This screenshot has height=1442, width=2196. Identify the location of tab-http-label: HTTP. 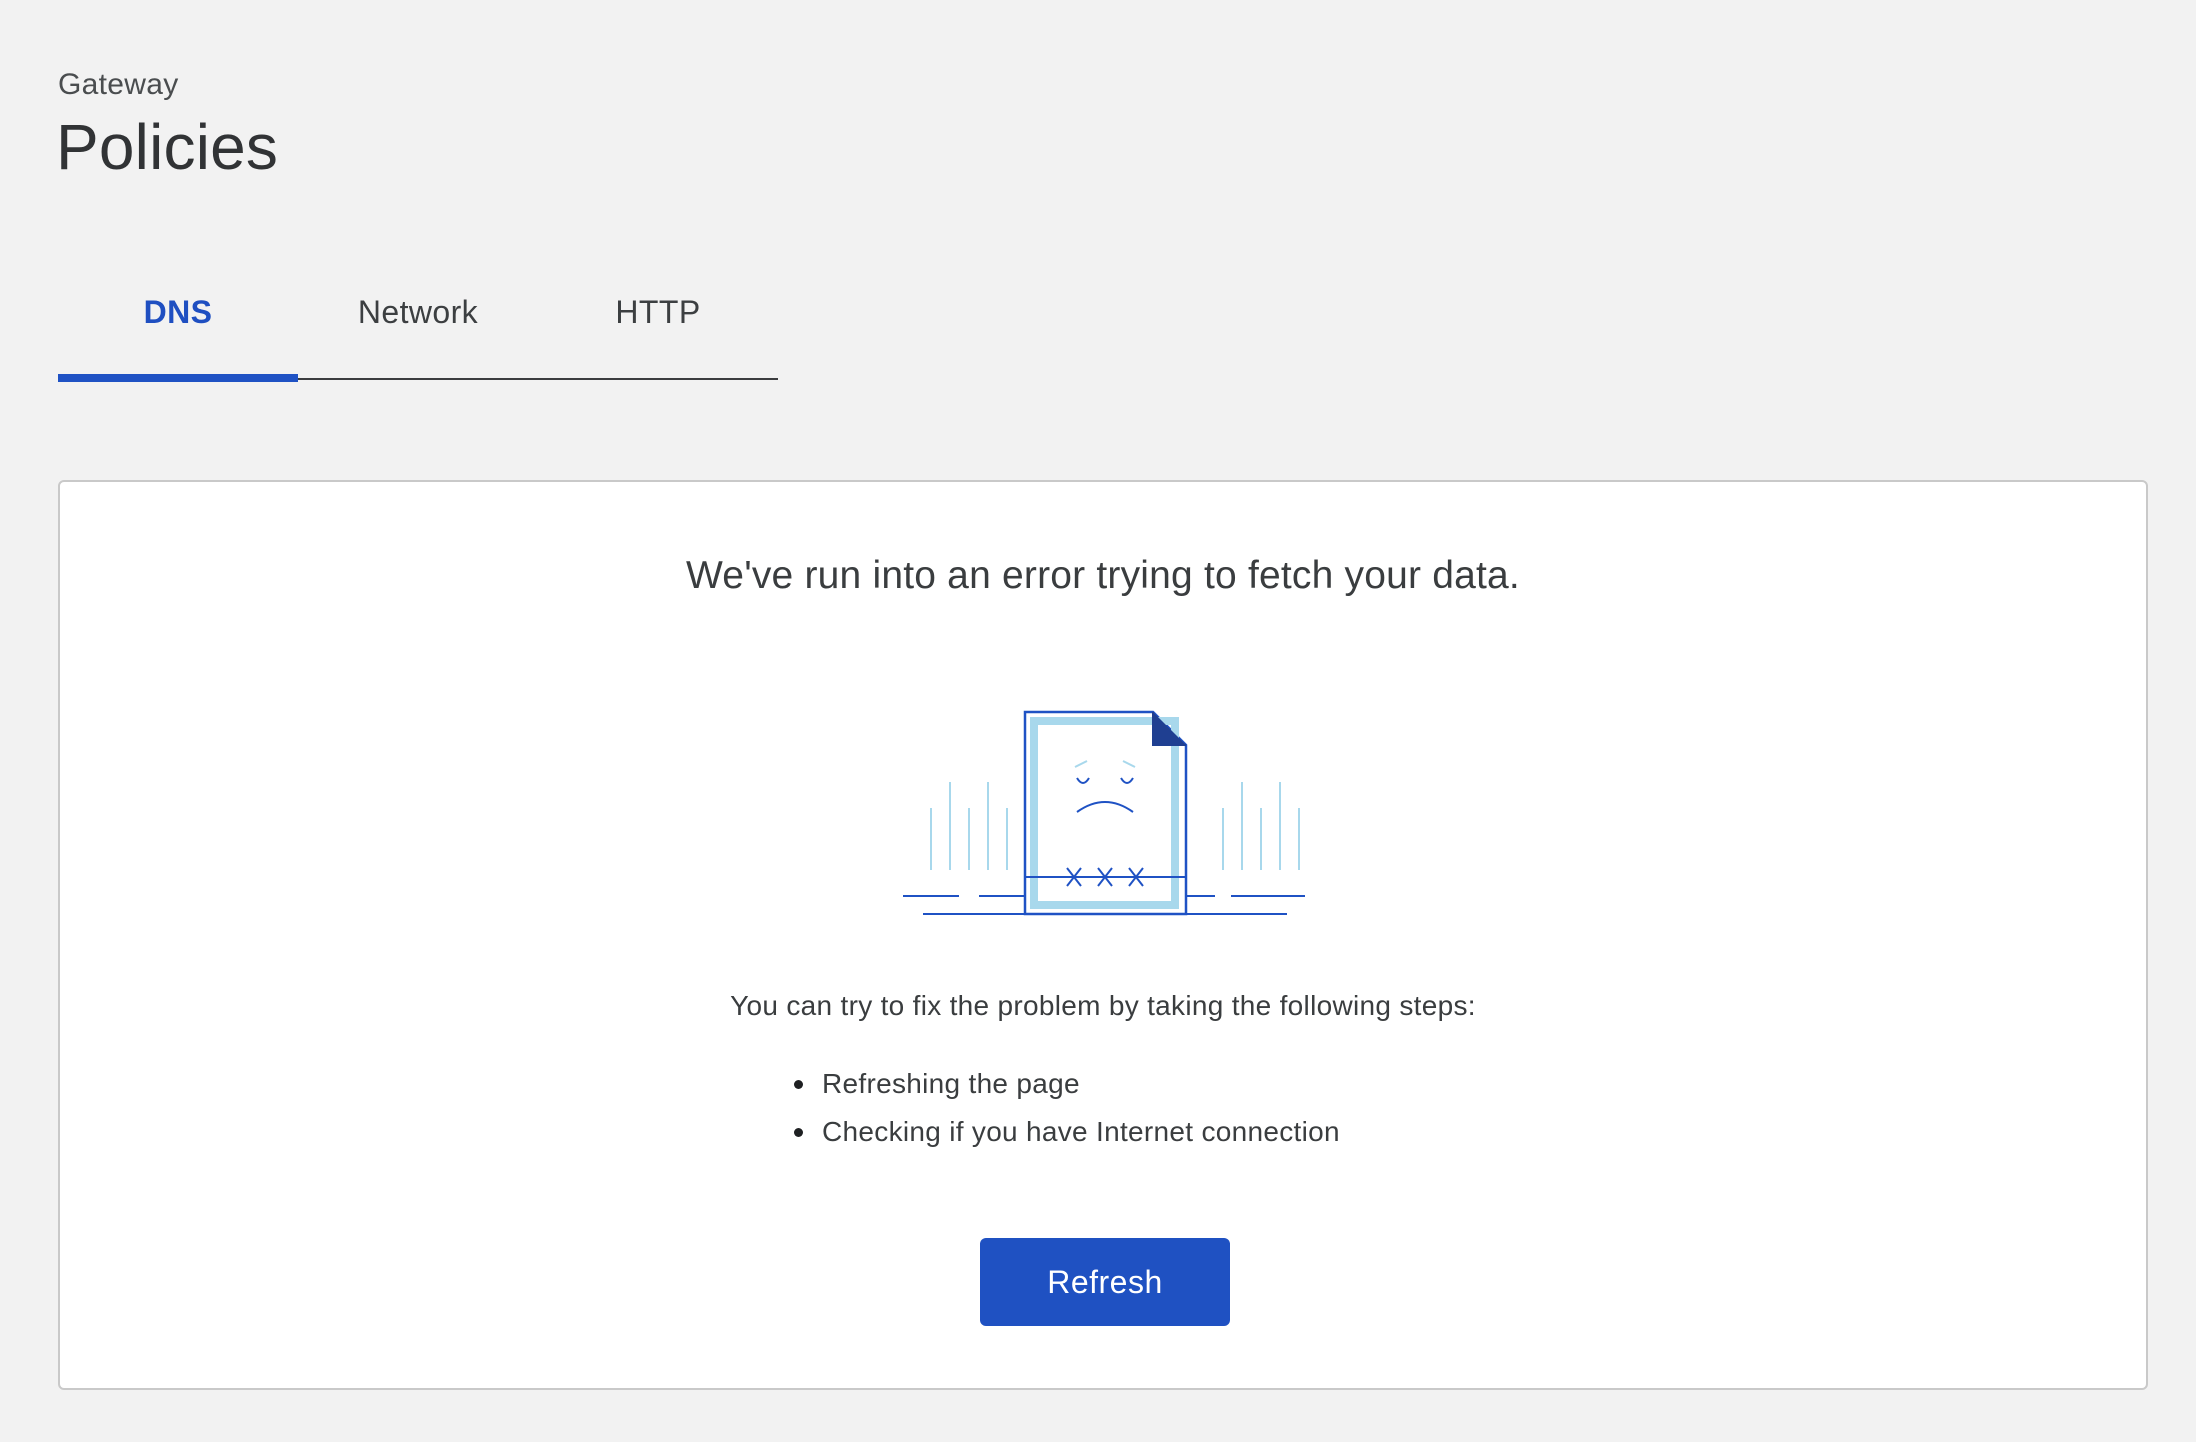
(658, 312).